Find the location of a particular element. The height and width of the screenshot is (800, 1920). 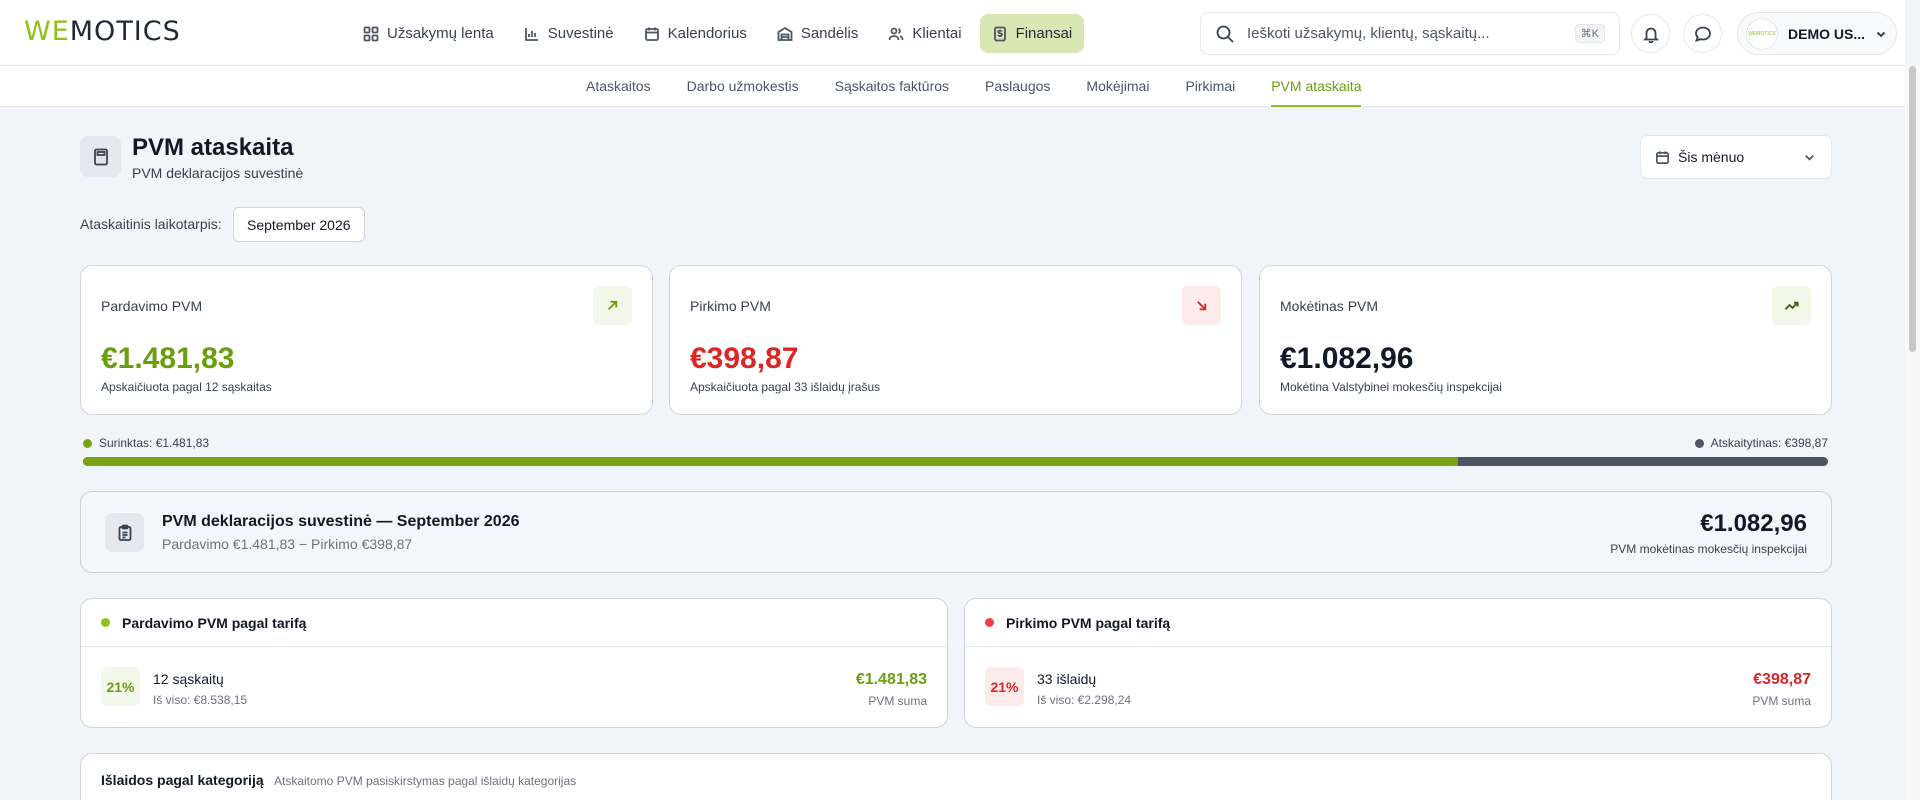

clipboard-icon-box is located at coordinates (124, 532).